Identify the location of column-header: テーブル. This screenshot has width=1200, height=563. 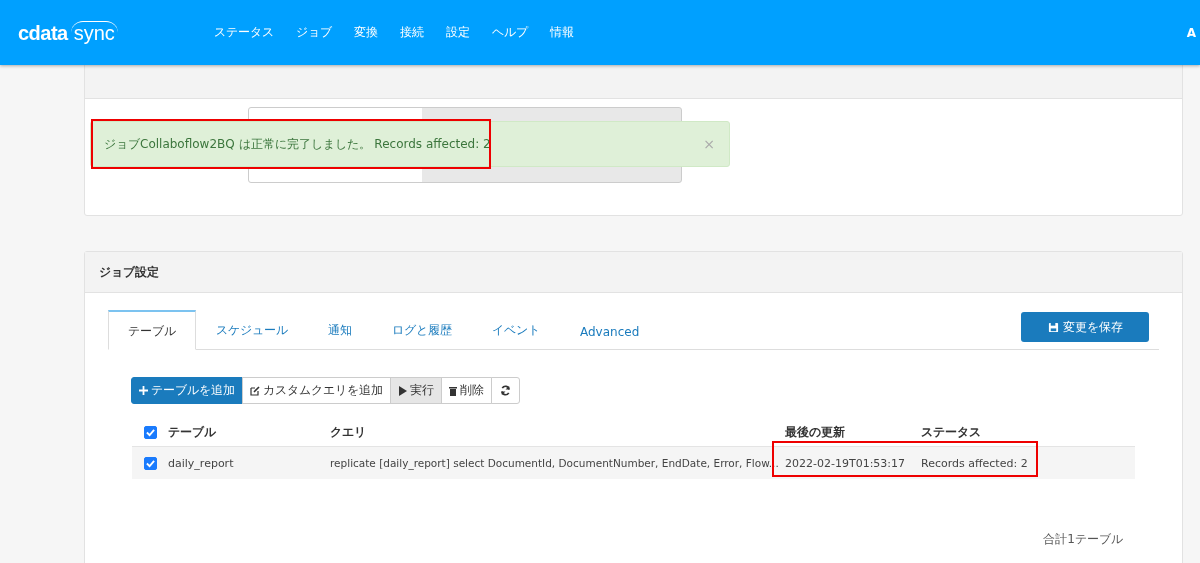
(192, 432).